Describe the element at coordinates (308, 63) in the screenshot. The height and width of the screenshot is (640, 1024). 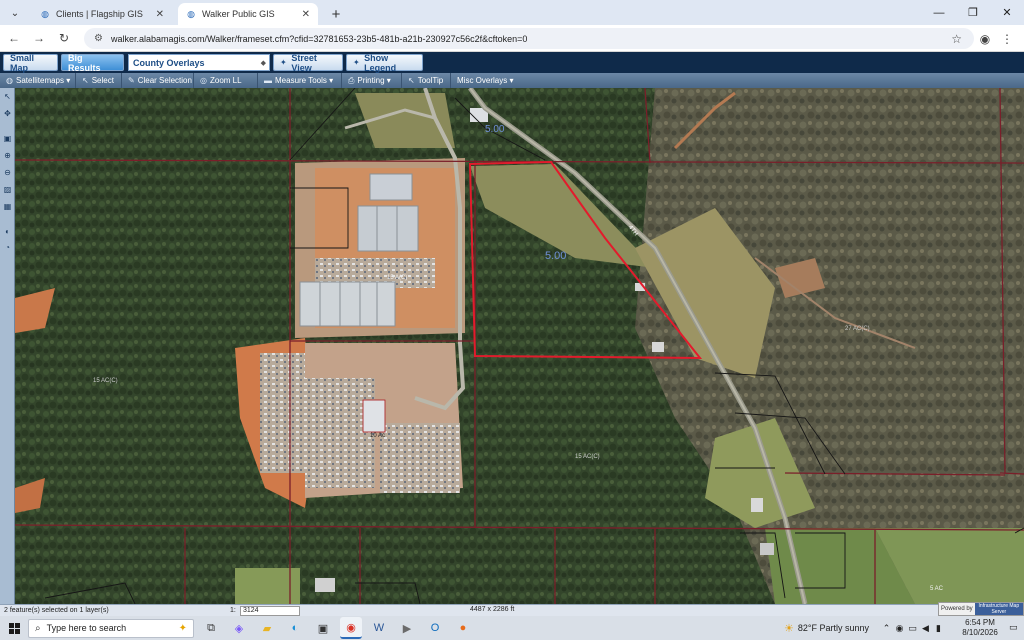
I see `street-view-button: ✦ Street View` at that location.